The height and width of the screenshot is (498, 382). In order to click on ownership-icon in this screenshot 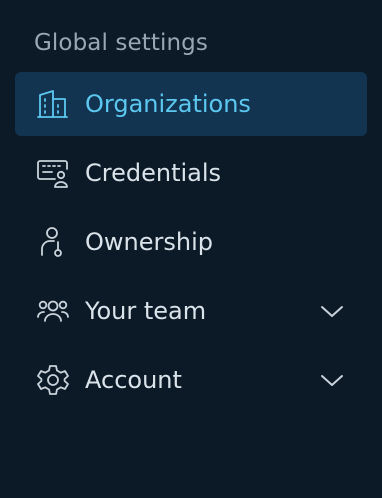, I will do `click(53, 242)`.